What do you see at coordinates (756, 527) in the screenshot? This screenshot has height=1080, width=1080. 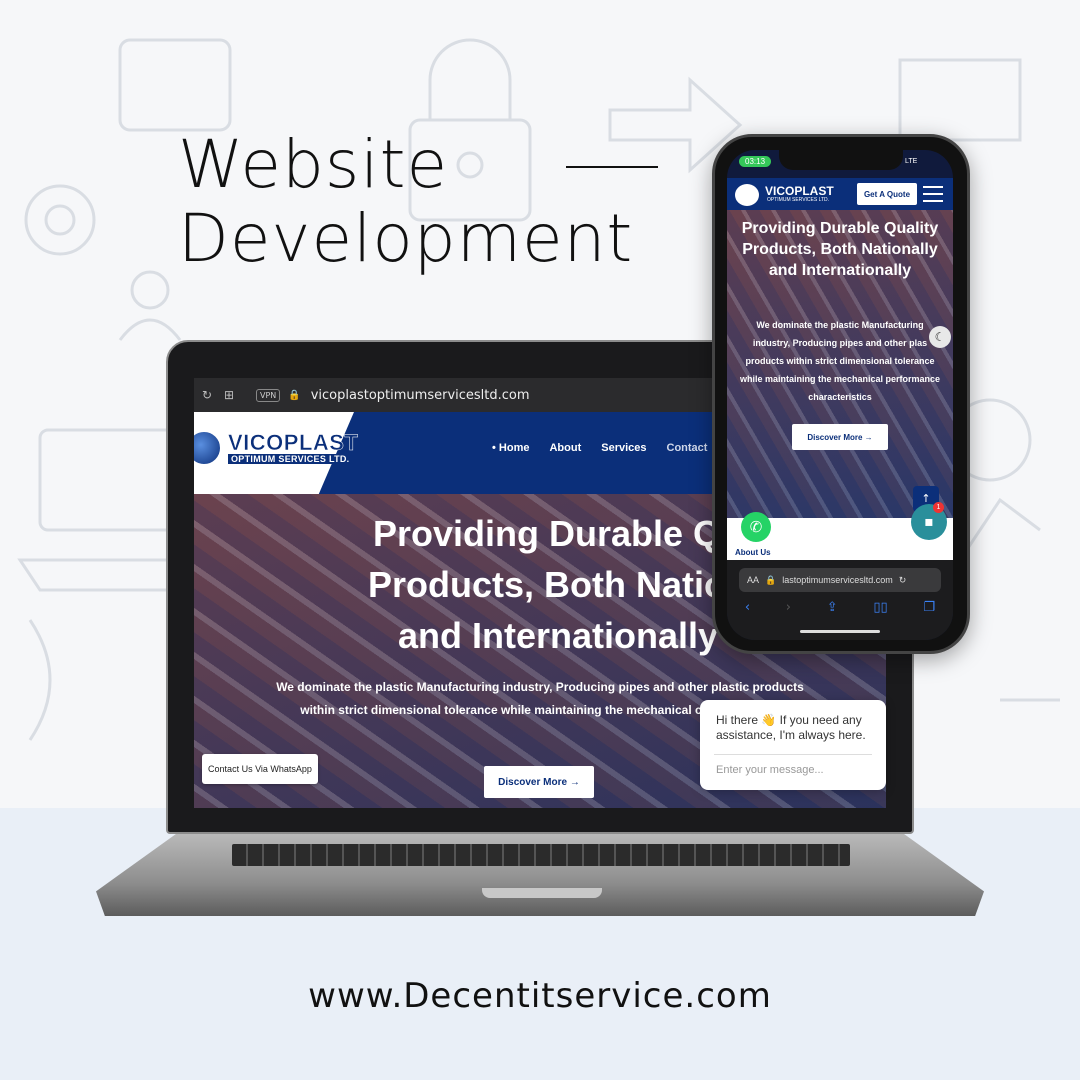 I see `whatsapp-icon: ✆` at bounding box center [756, 527].